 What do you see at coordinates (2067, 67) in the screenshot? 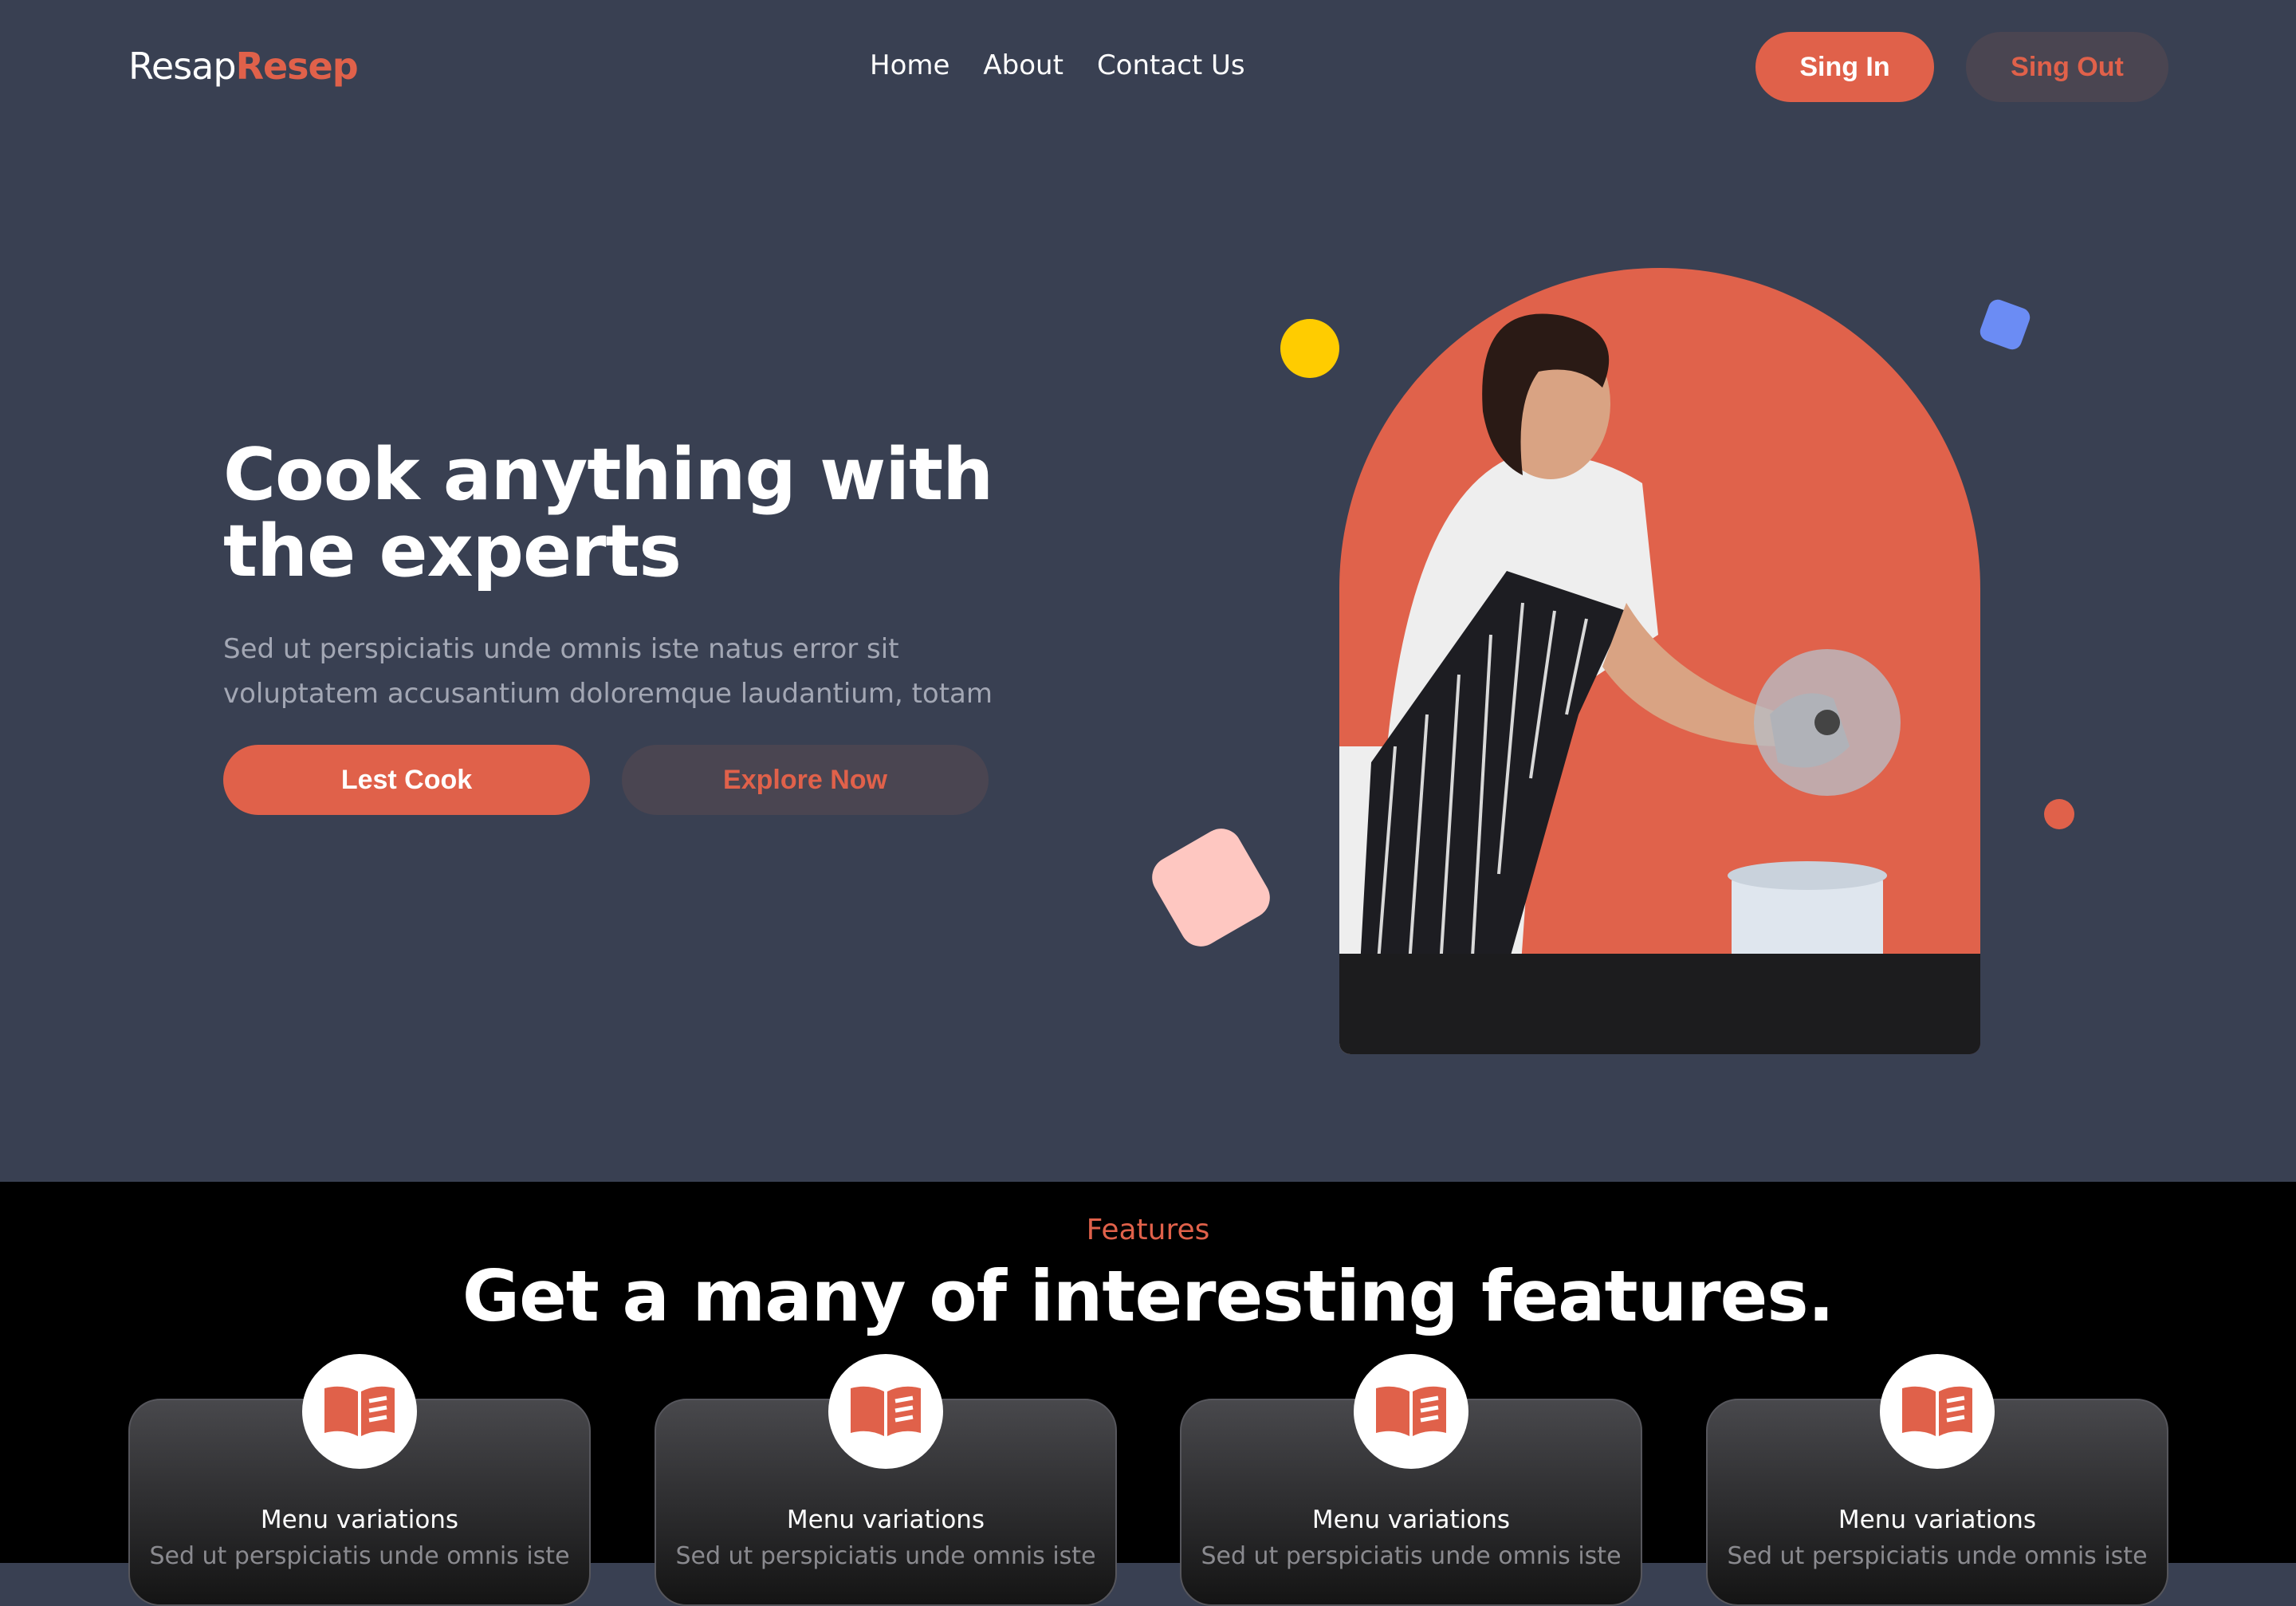
I see `sign-out-button: Sing Out` at bounding box center [2067, 67].